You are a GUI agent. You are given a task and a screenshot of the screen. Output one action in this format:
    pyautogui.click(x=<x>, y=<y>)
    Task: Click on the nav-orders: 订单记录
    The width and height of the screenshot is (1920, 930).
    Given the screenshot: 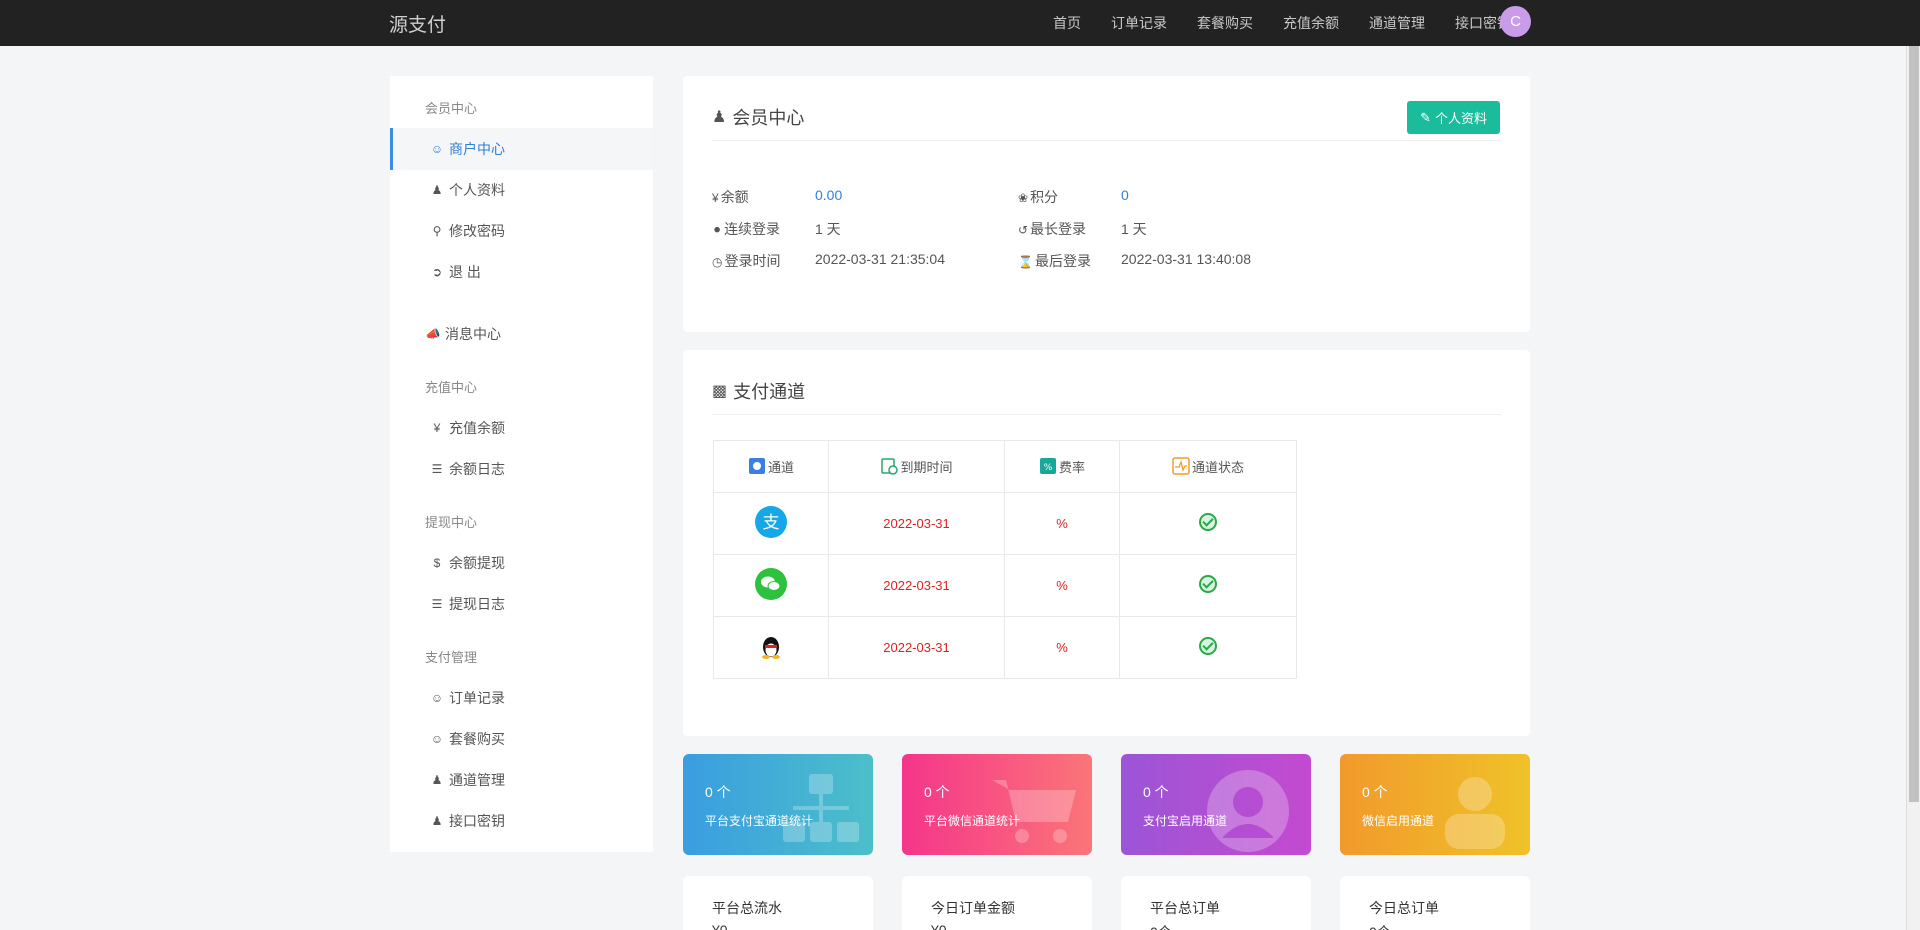 What is the action you would take?
    pyautogui.click(x=1139, y=23)
    